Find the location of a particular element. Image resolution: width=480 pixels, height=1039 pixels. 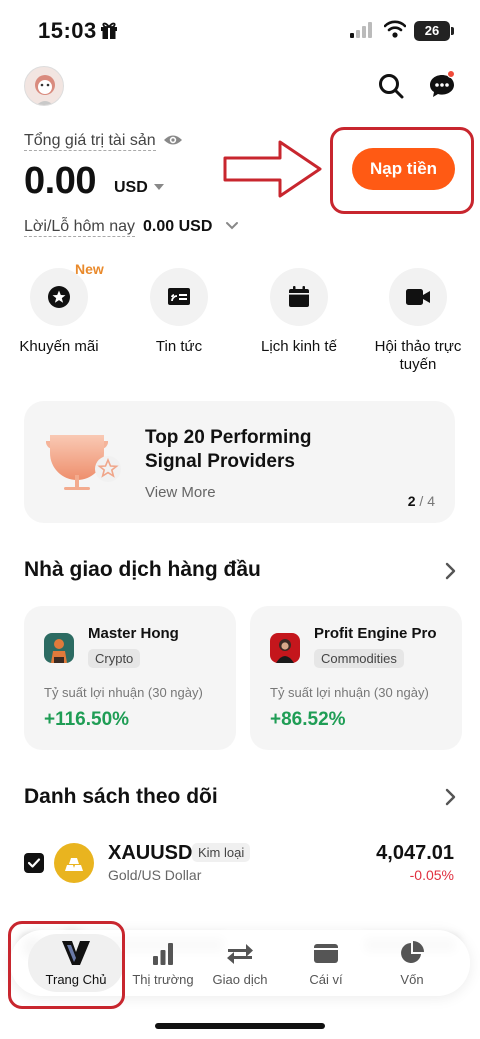

swap-arrows-icon is located at coordinates (240, 953).